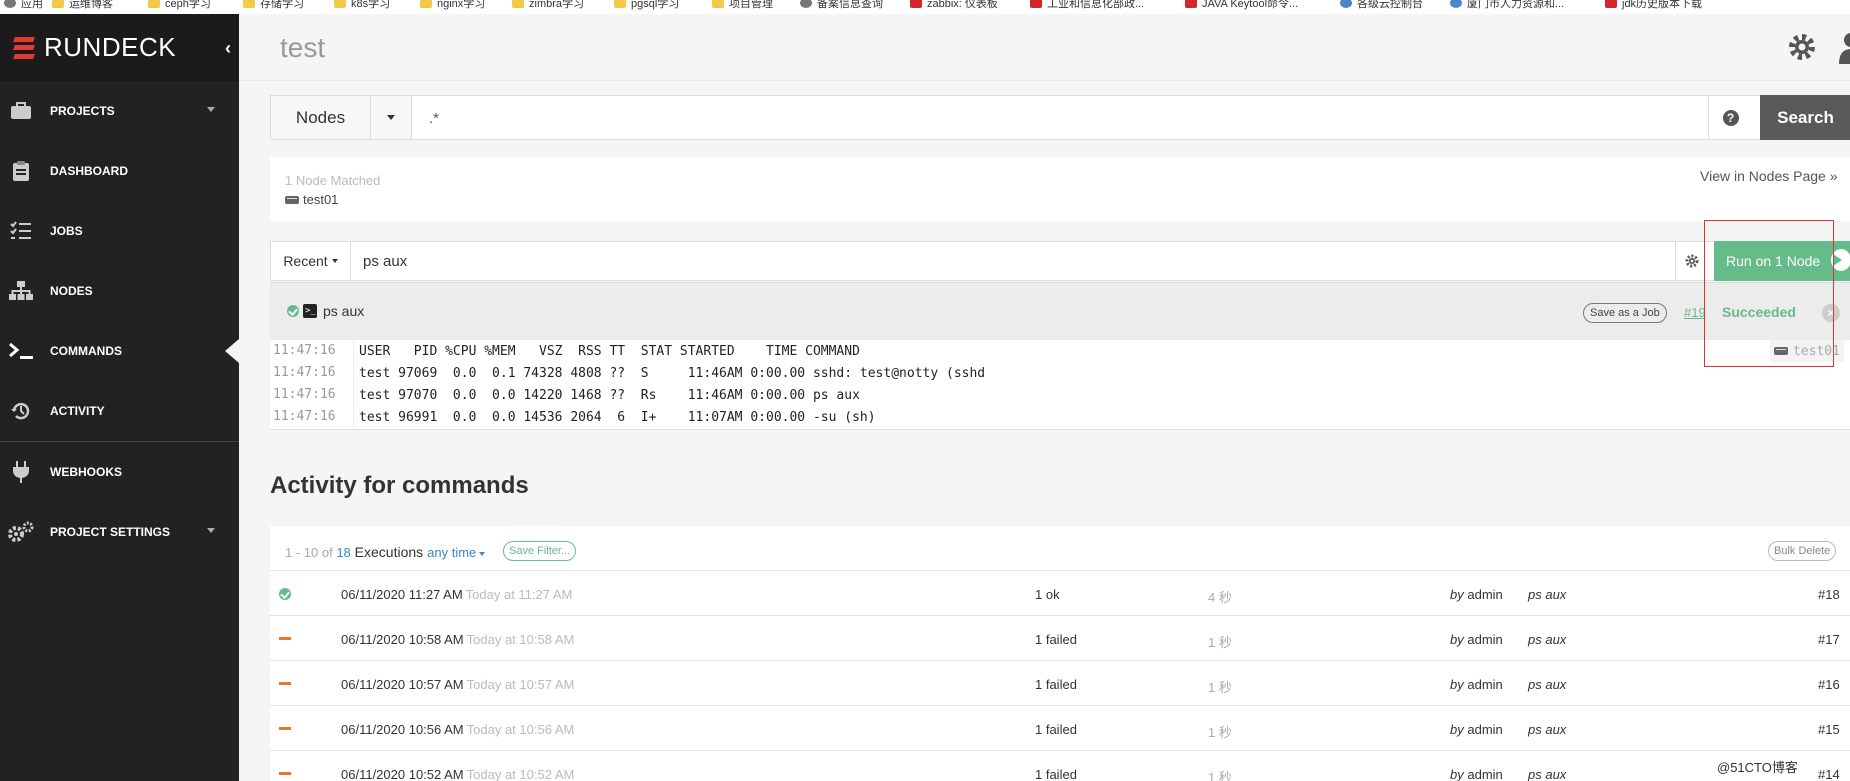 The width and height of the screenshot is (1850, 781). I want to click on sitemap-icon, so click(21, 291).